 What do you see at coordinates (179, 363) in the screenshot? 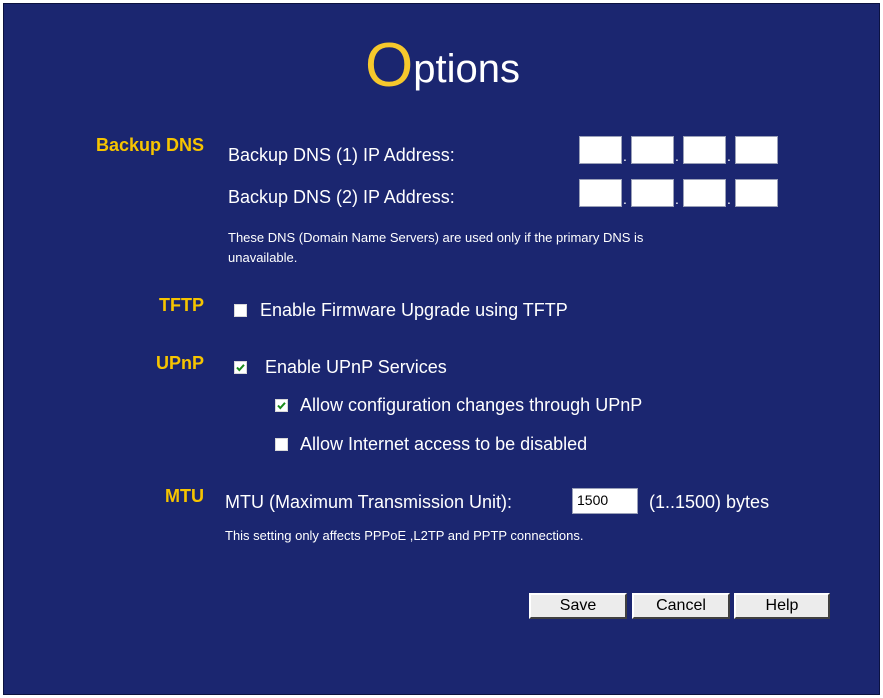
I see `upnp-section-label: UPnP` at bounding box center [179, 363].